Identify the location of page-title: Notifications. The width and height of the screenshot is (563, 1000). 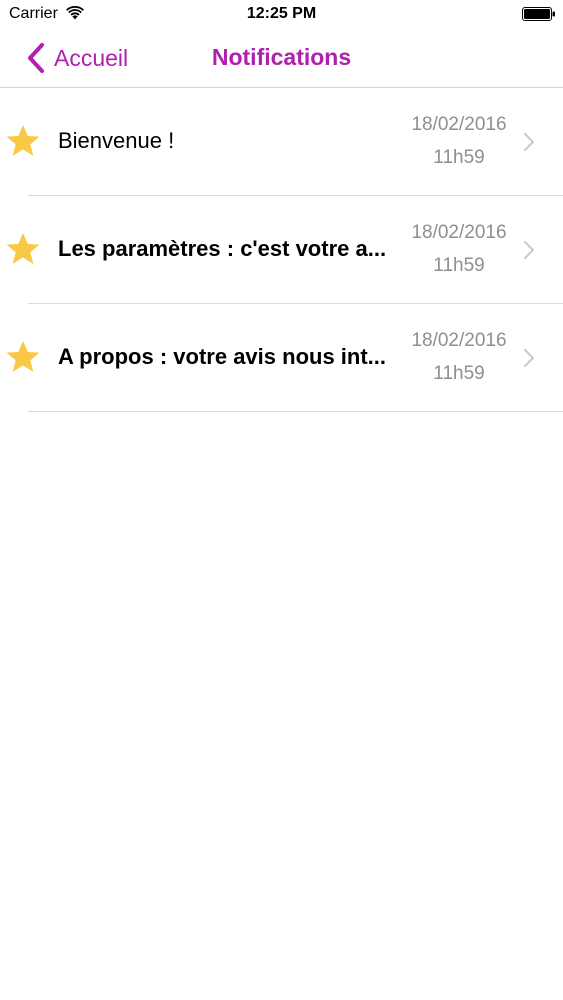
(281, 57).